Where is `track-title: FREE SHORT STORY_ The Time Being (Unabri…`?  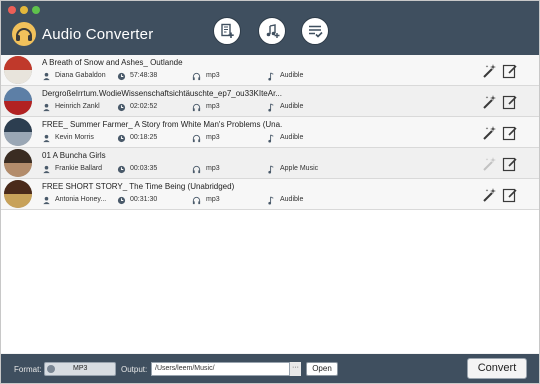 track-title: FREE SHORT STORY_ The Time Being (Unabri… is located at coordinates (138, 186).